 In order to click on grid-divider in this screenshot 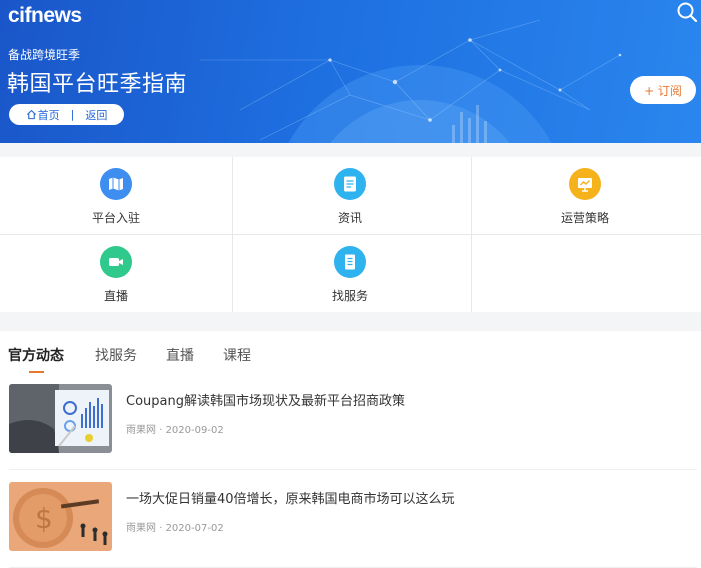, I will do `click(350, 234)`.